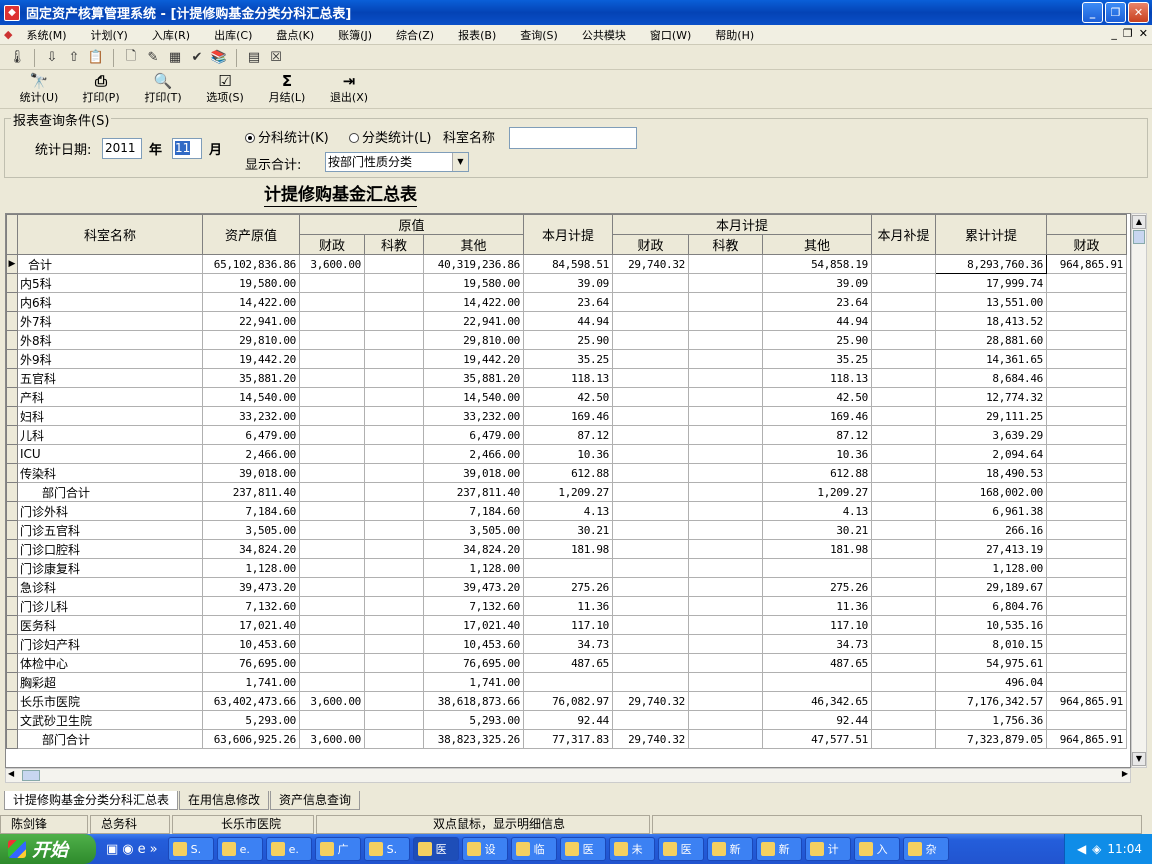 The width and height of the screenshot is (1152, 864). I want to click on table-row: ICU 2,466.00 2,466.00 10.36 10.36 2,094.64, so click(566, 454).